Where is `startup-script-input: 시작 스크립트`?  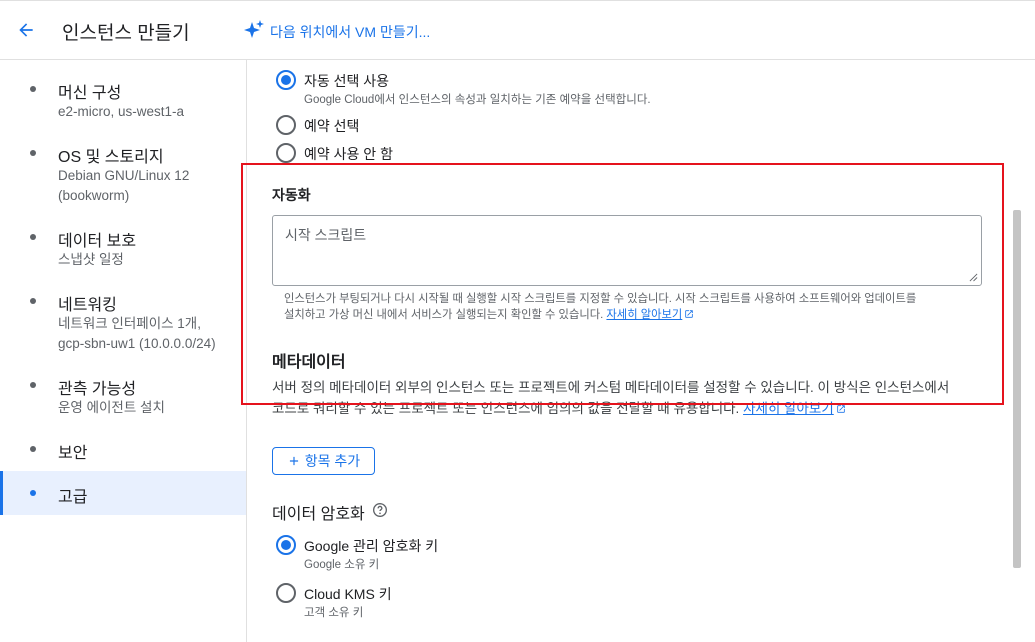
startup-script-input: 시작 스크립트 is located at coordinates (627, 250).